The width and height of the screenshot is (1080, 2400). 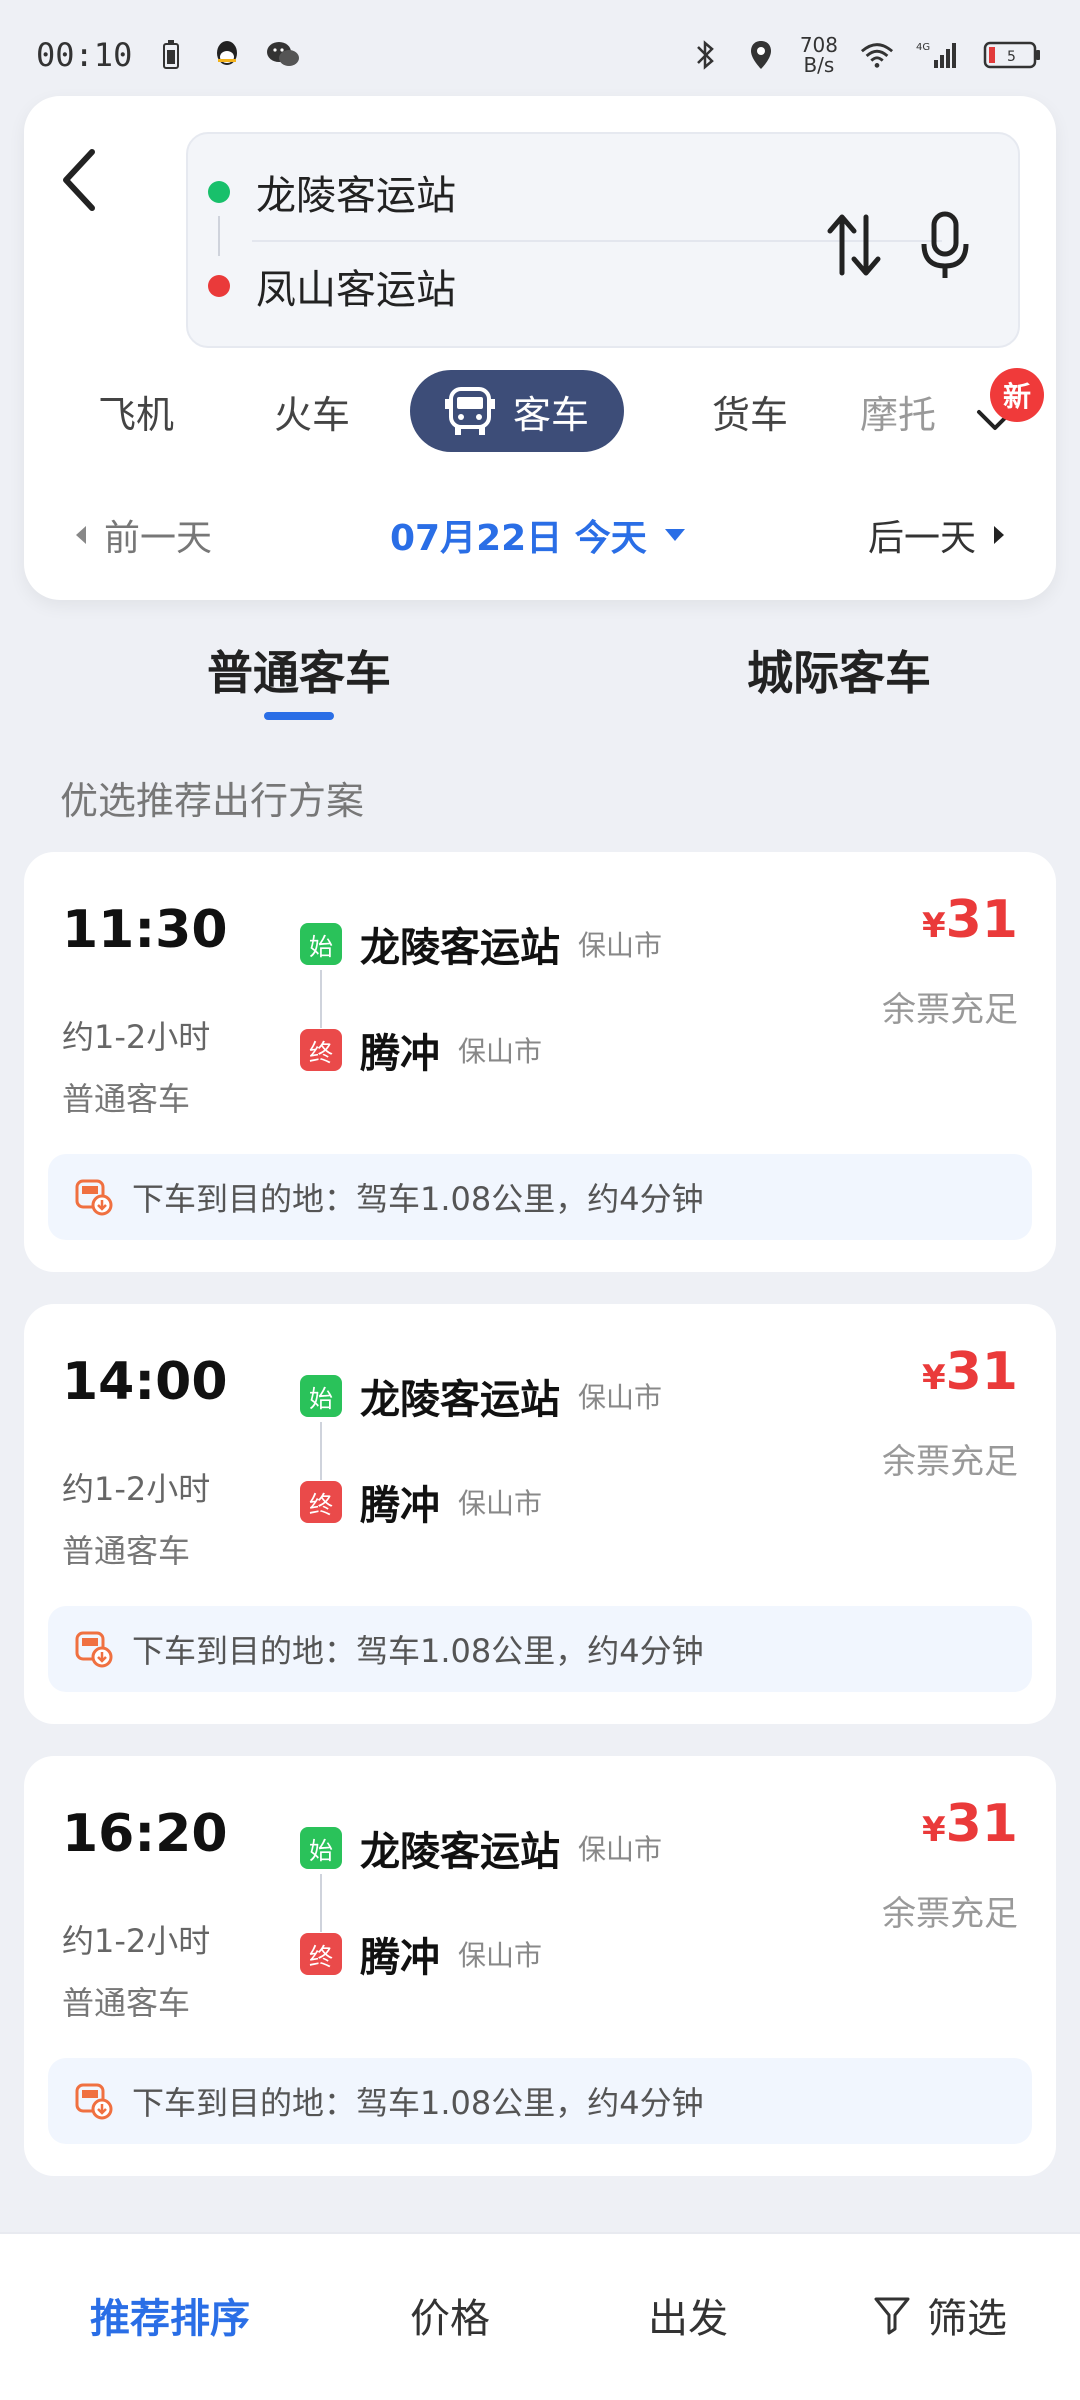 What do you see at coordinates (469, 411) in the screenshot?
I see `bus-icon` at bounding box center [469, 411].